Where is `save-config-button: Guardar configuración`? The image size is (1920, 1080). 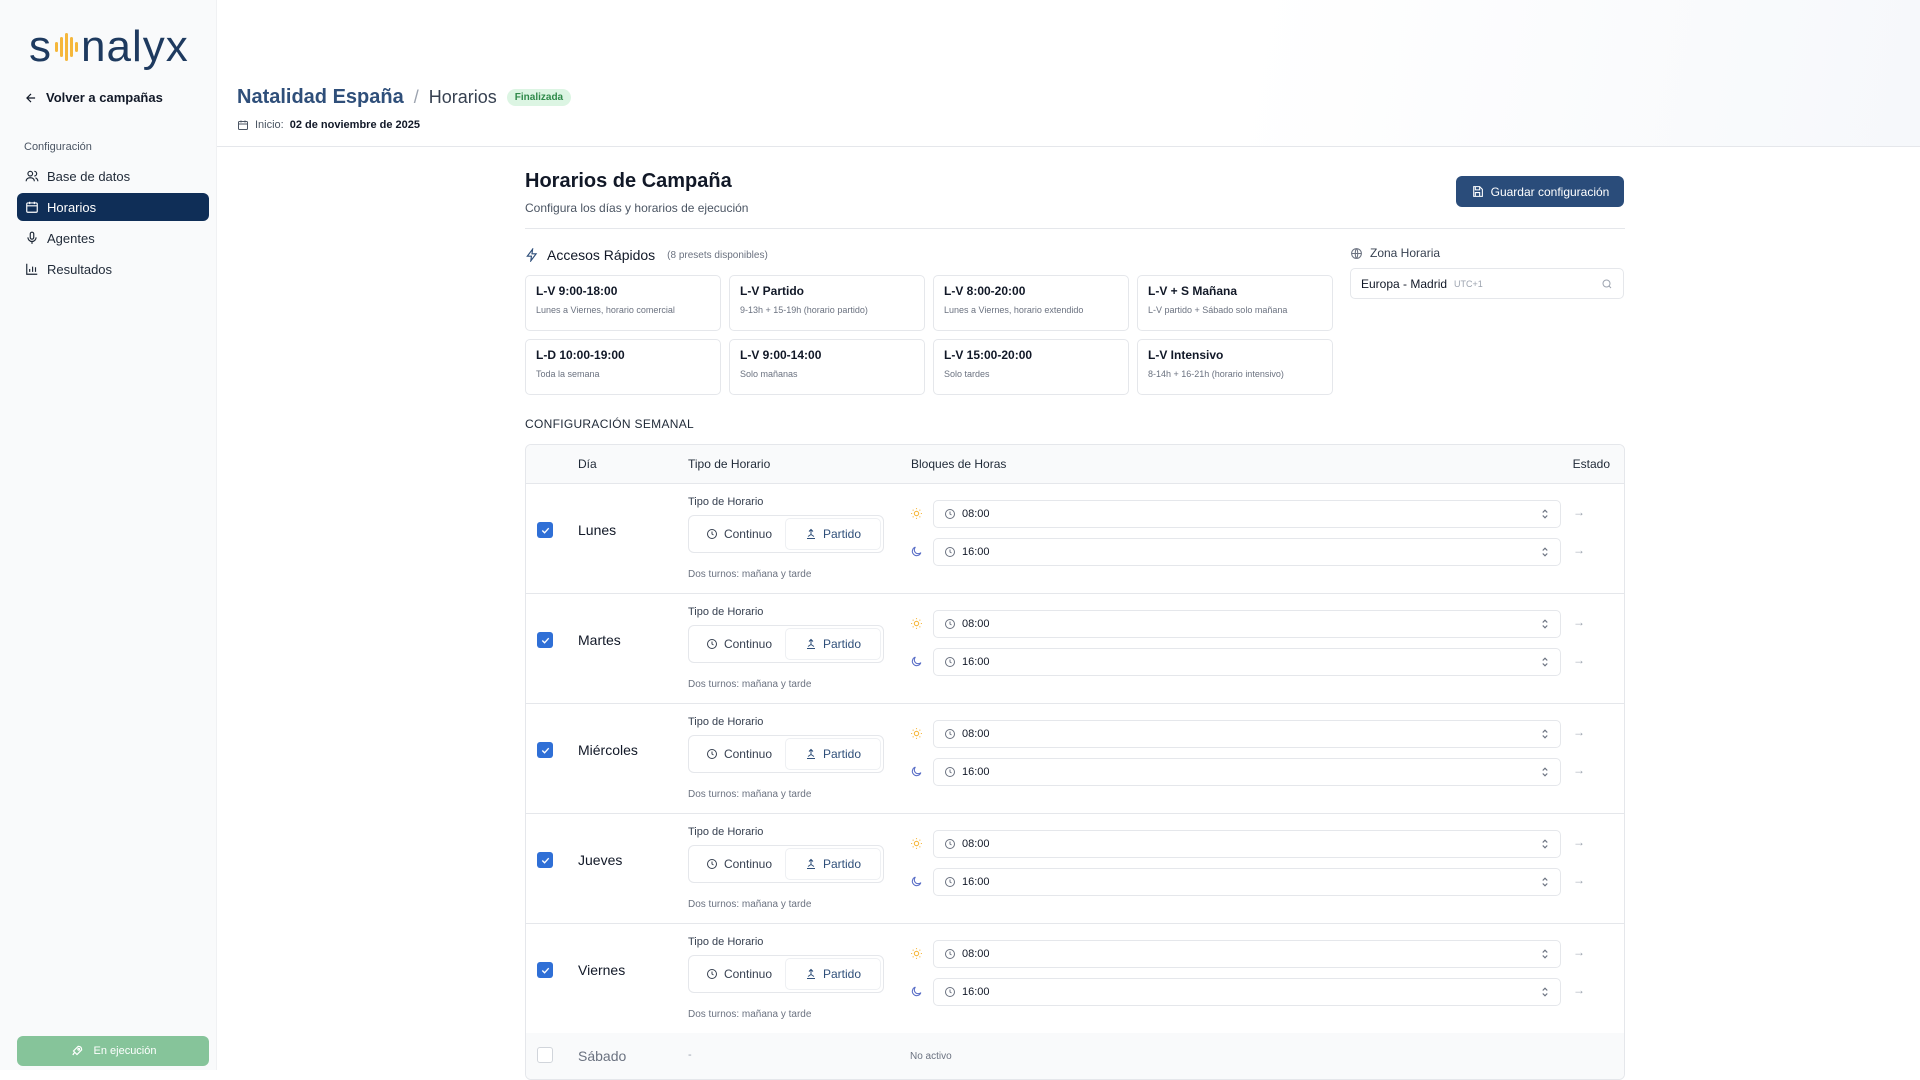
save-config-button: Guardar configuración is located at coordinates (1540, 191).